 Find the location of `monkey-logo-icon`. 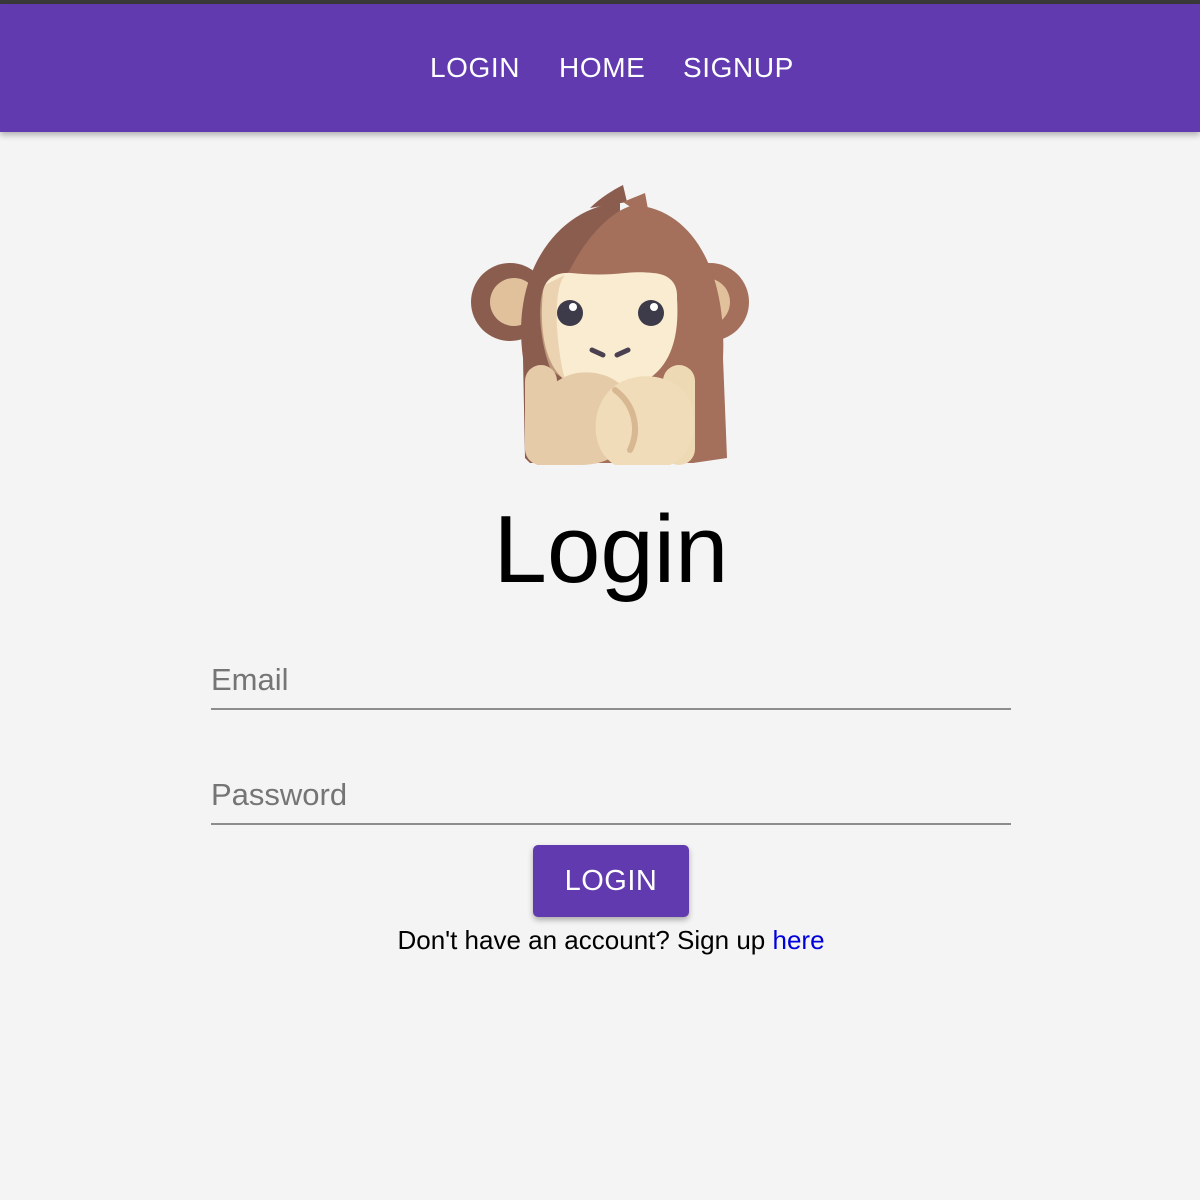

monkey-logo-icon is located at coordinates (610, 325).